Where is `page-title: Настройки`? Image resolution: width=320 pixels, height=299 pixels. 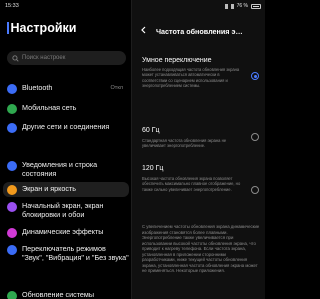
page-title: Настройки is located at coordinates (41, 28).